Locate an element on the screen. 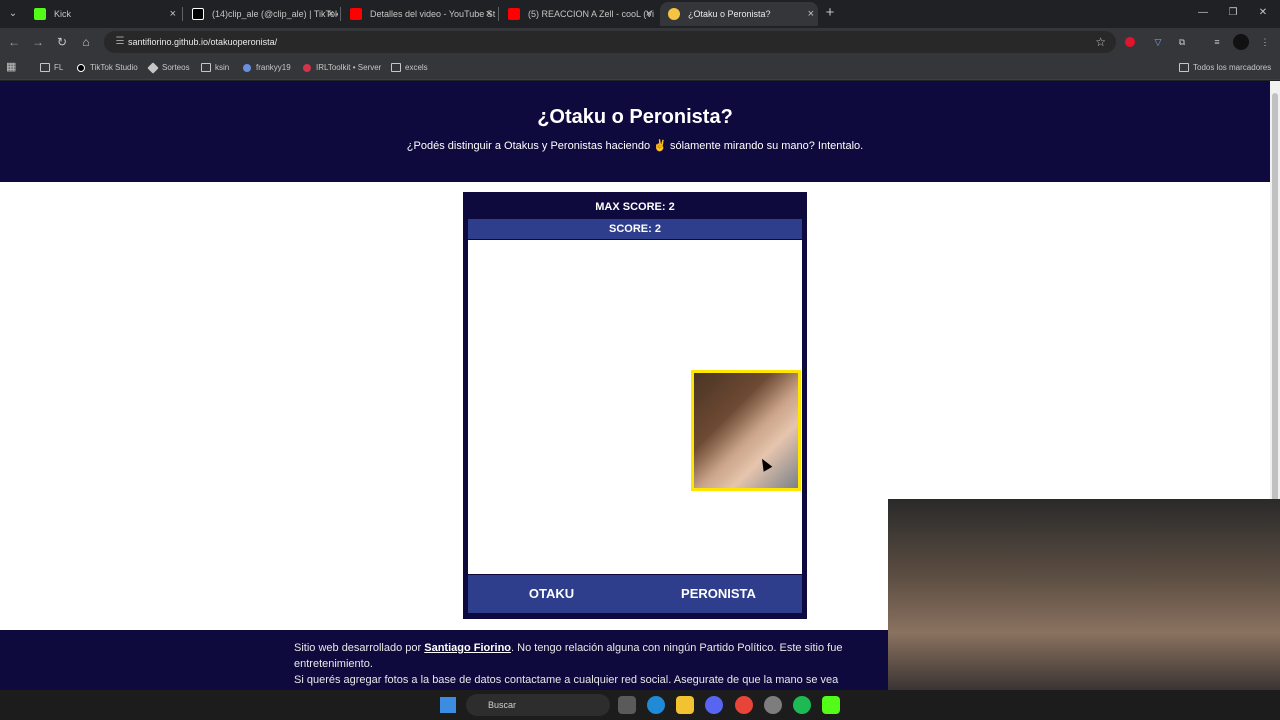 The width and height of the screenshot is (1280, 720). webcam-overlay is located at coordinates (1084, 594).